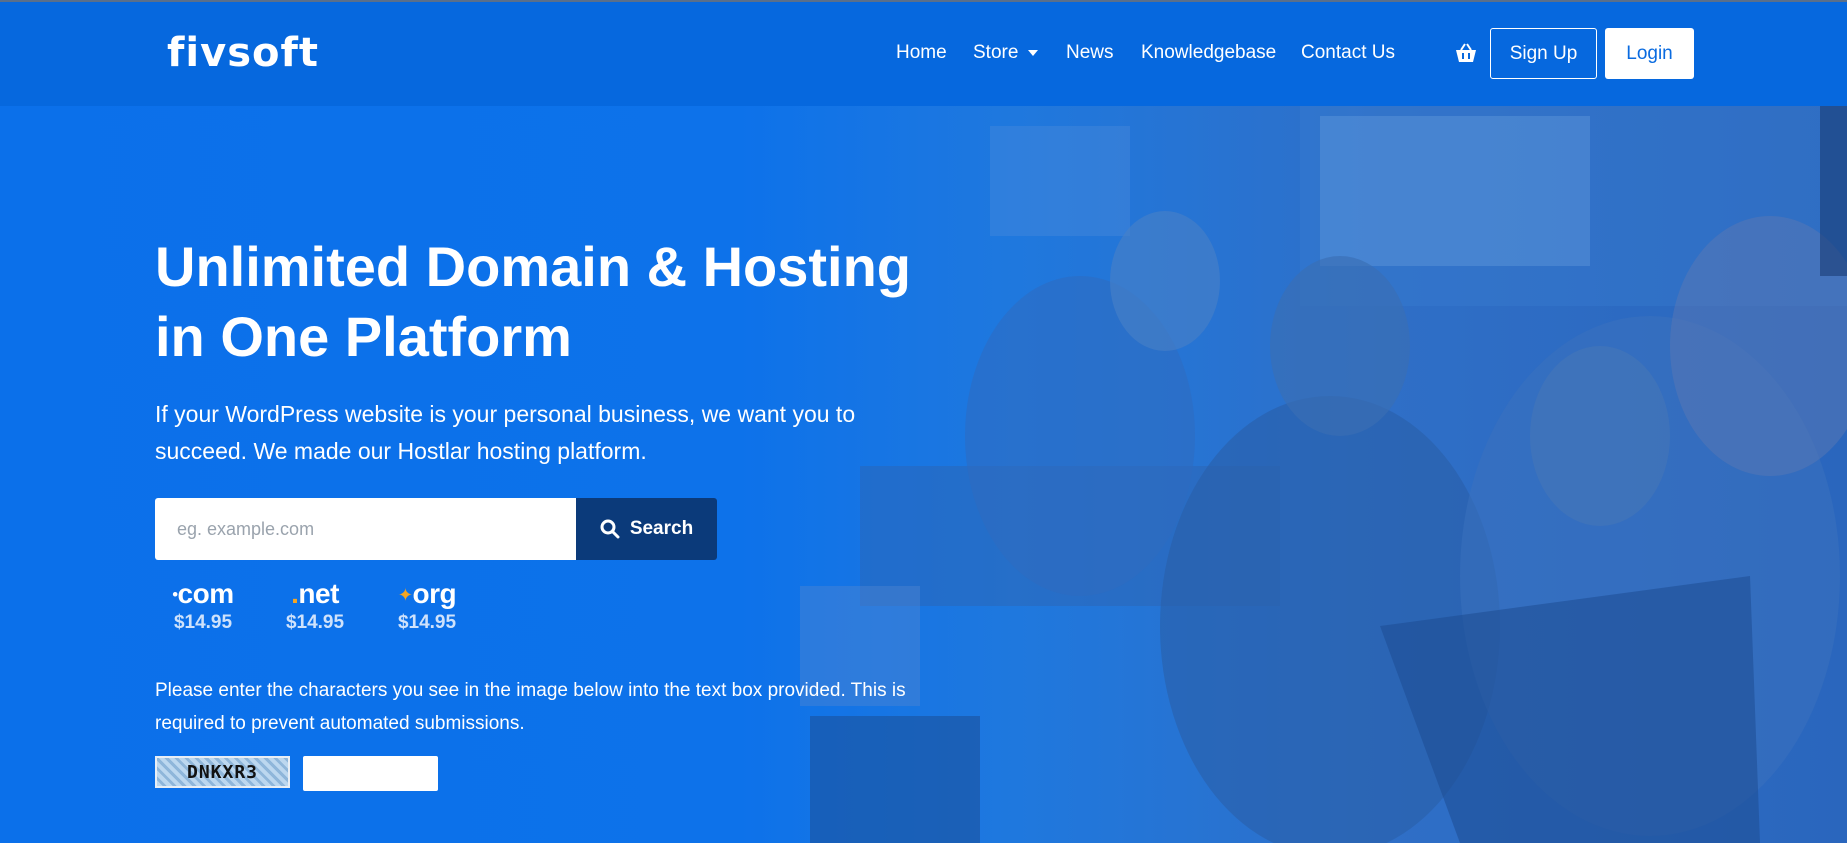 This screenshot has width=1847, height=843. What do you see at coordinates (427, 622) in the screenshot?
I see `tld-org-price: $14.95` at bounding box center [427, 622].